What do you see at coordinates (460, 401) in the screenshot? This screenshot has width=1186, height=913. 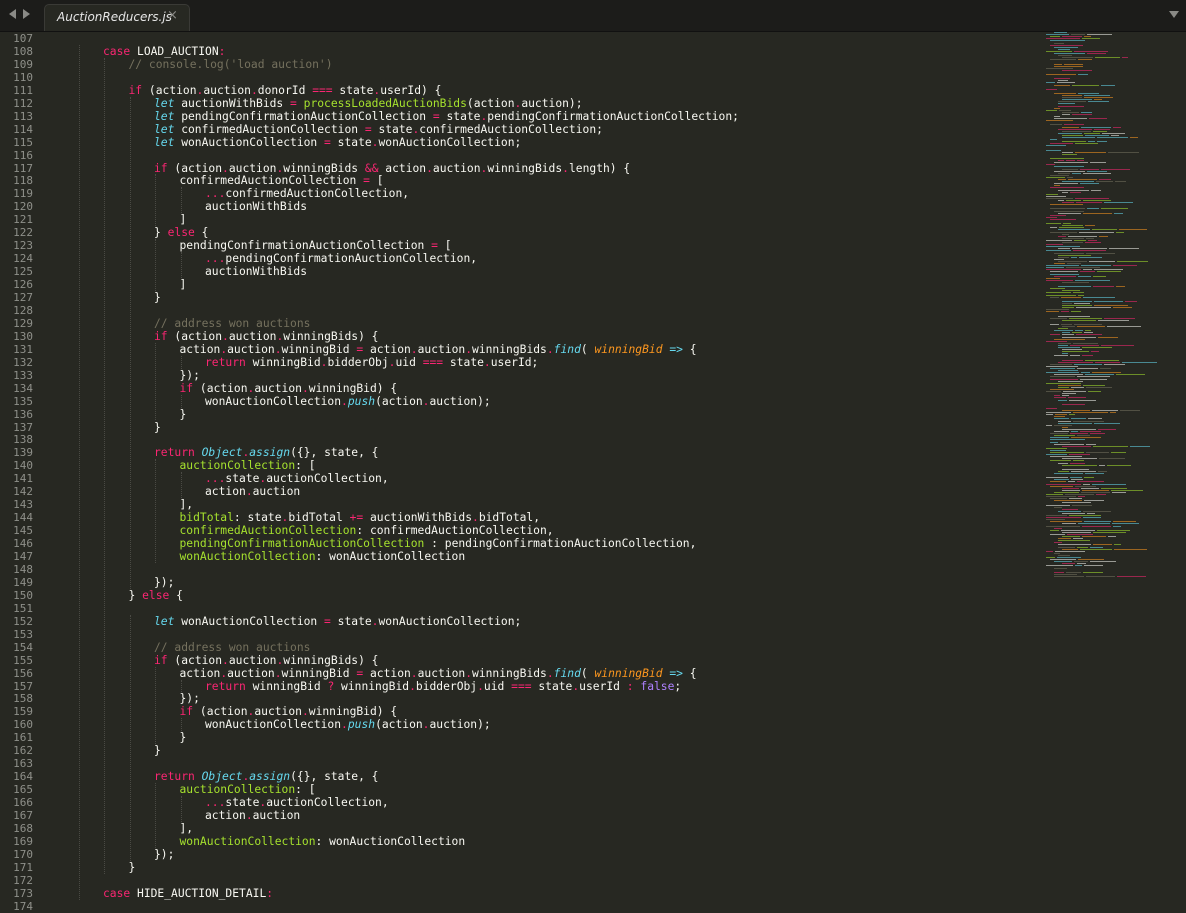 I see `code-token: auction);` at bounding box center [460, 401].